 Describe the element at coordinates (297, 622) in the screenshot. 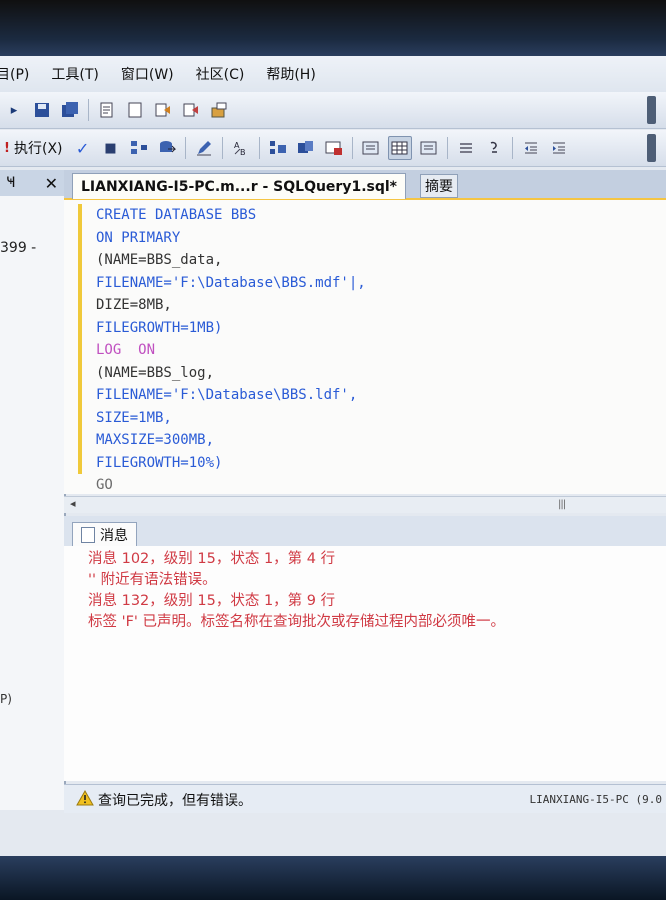

I see `error-message-line: 标签 'F' 已声明。标签名称在查询批次或存储过程内部必须唯一。` at that location.